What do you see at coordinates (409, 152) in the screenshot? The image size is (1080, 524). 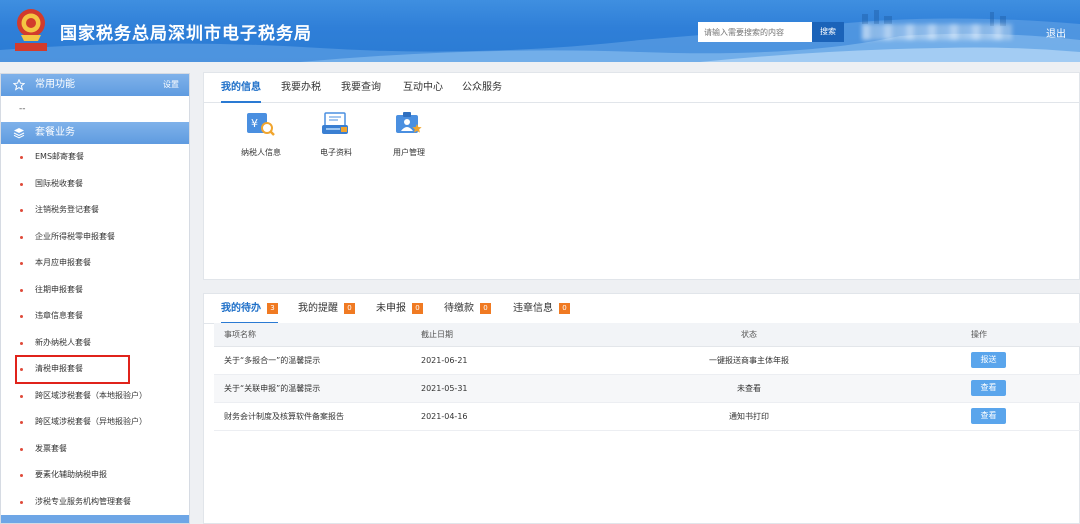 I see `tile-label: 用户管理` at bounding box center [409, 152].